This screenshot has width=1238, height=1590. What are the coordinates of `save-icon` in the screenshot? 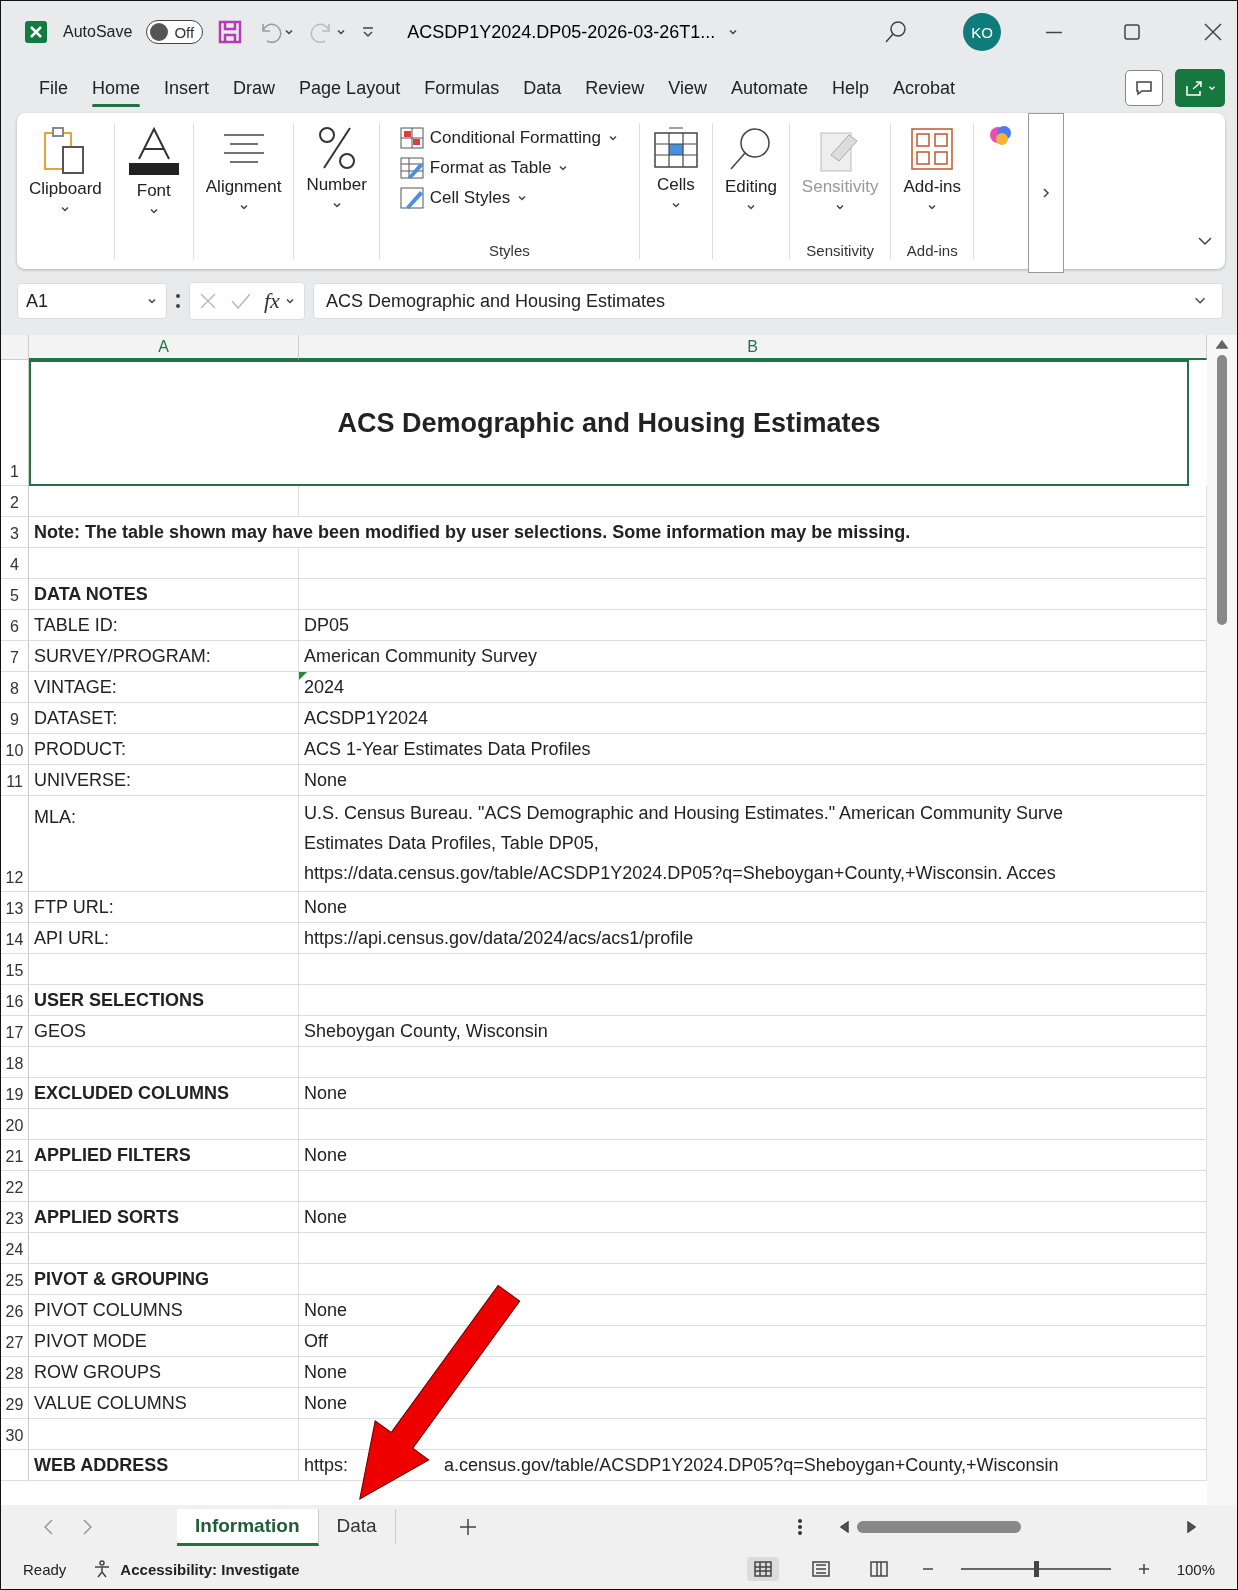 It's located at (230, 32).